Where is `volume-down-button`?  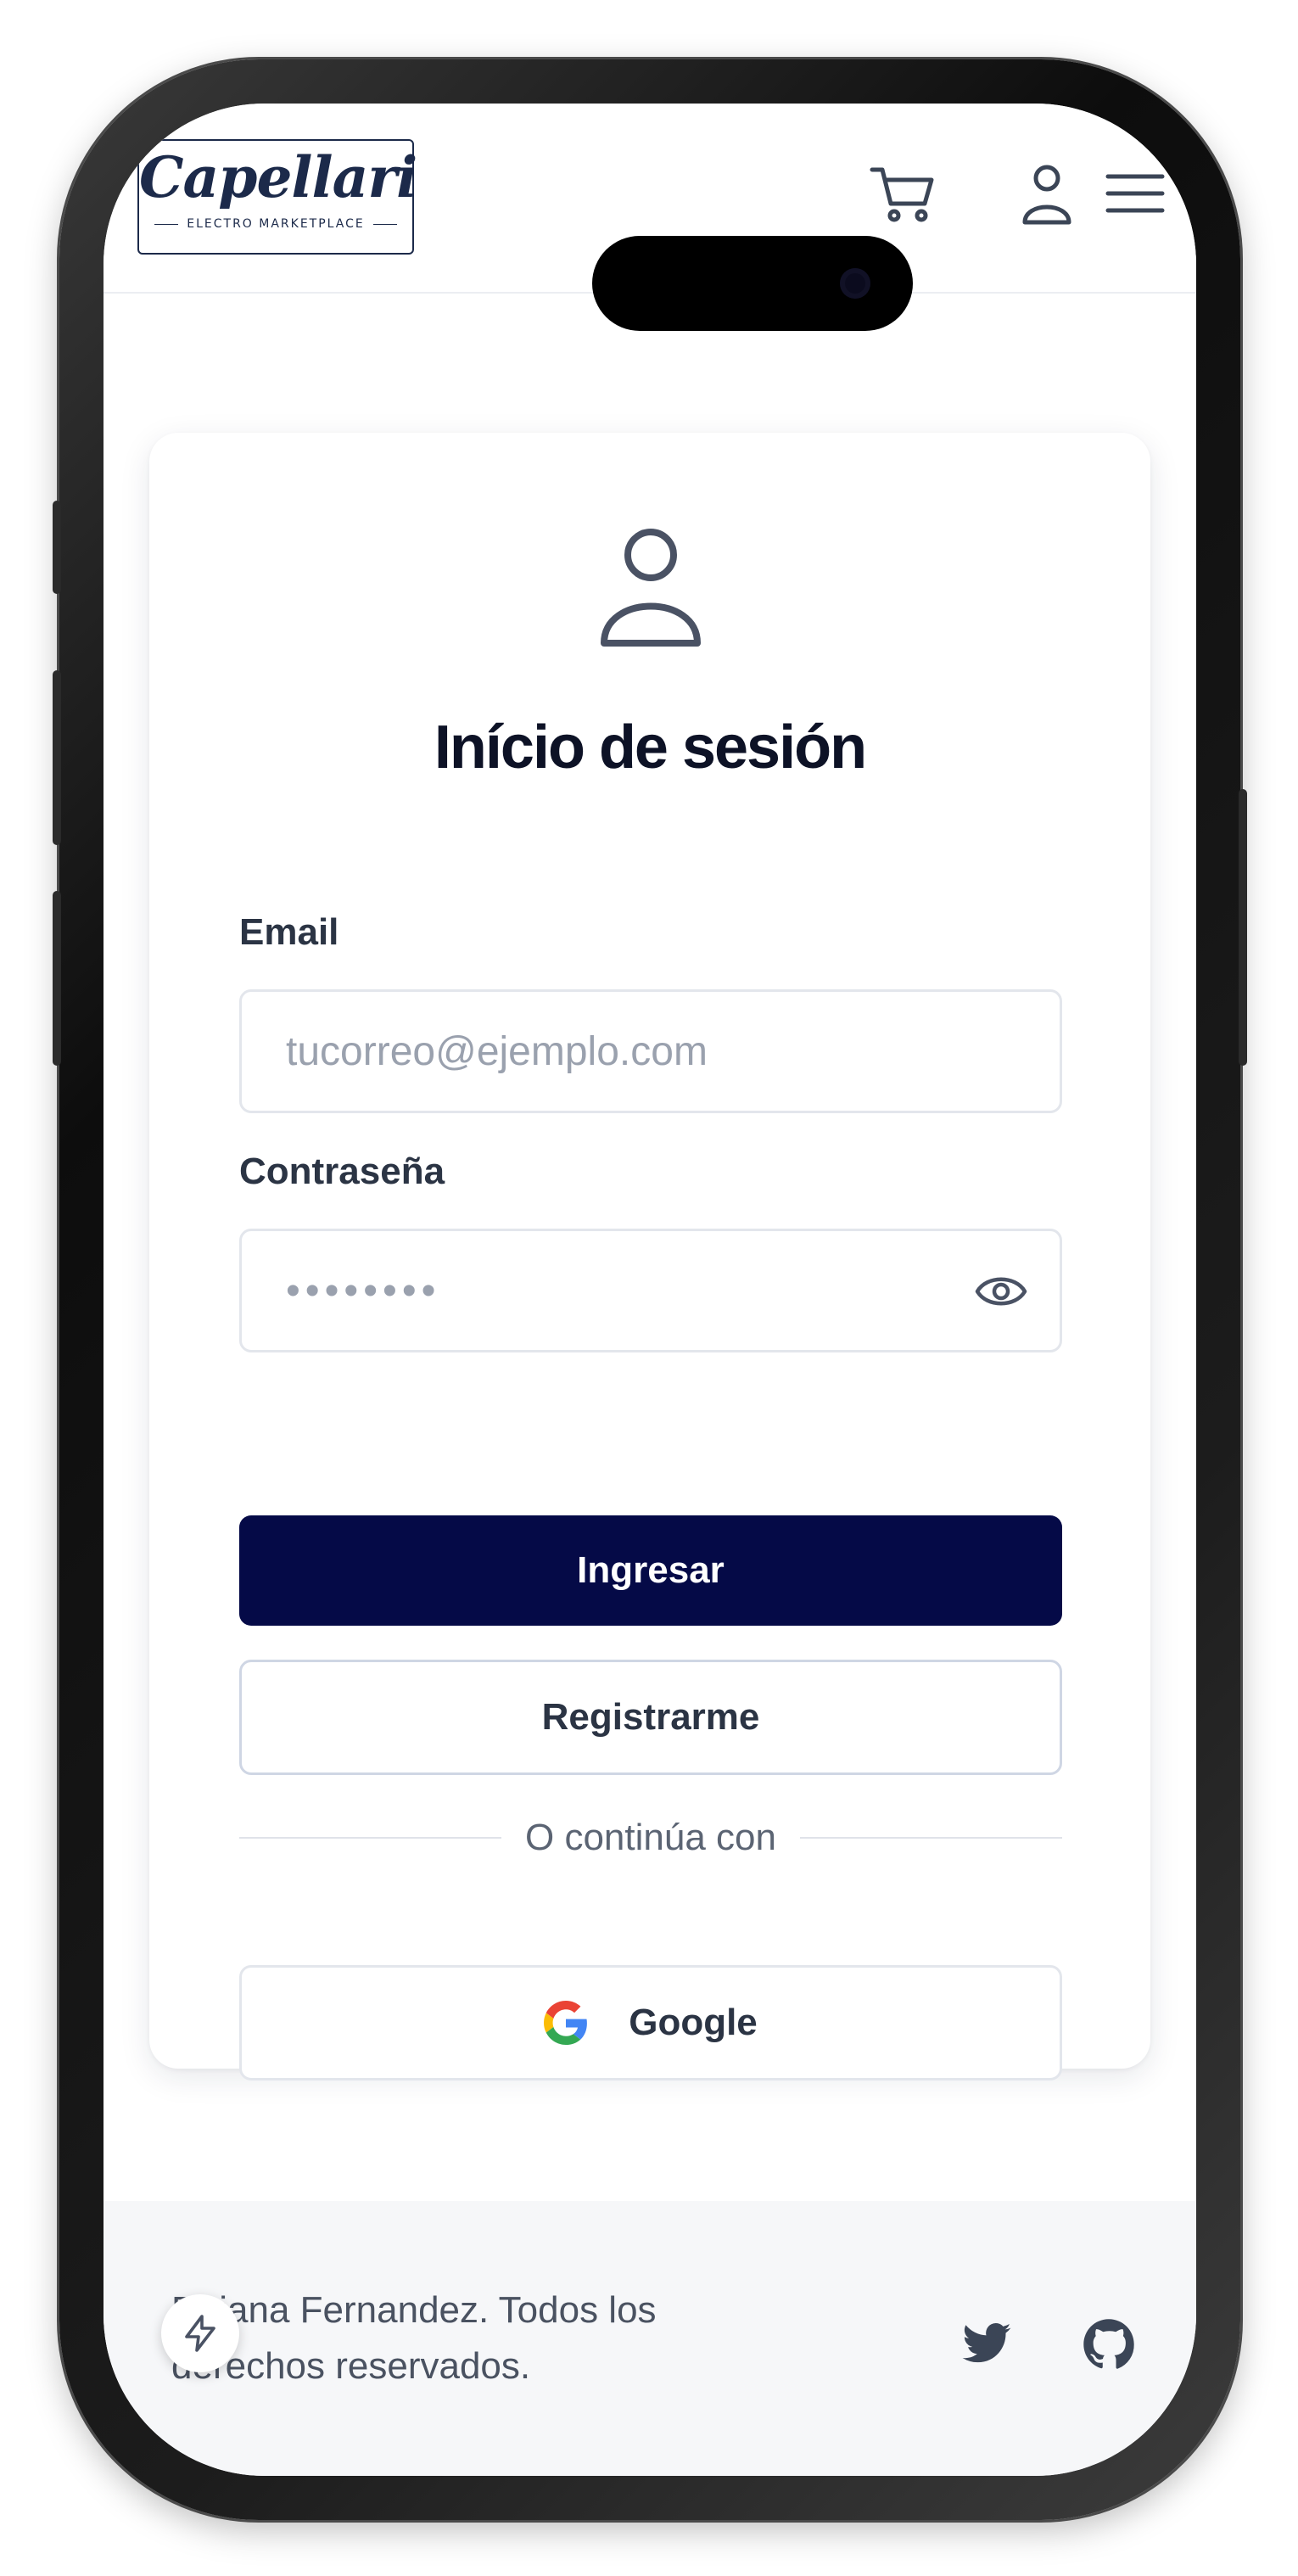
volume-down-button is located at coordinates (57, 978).